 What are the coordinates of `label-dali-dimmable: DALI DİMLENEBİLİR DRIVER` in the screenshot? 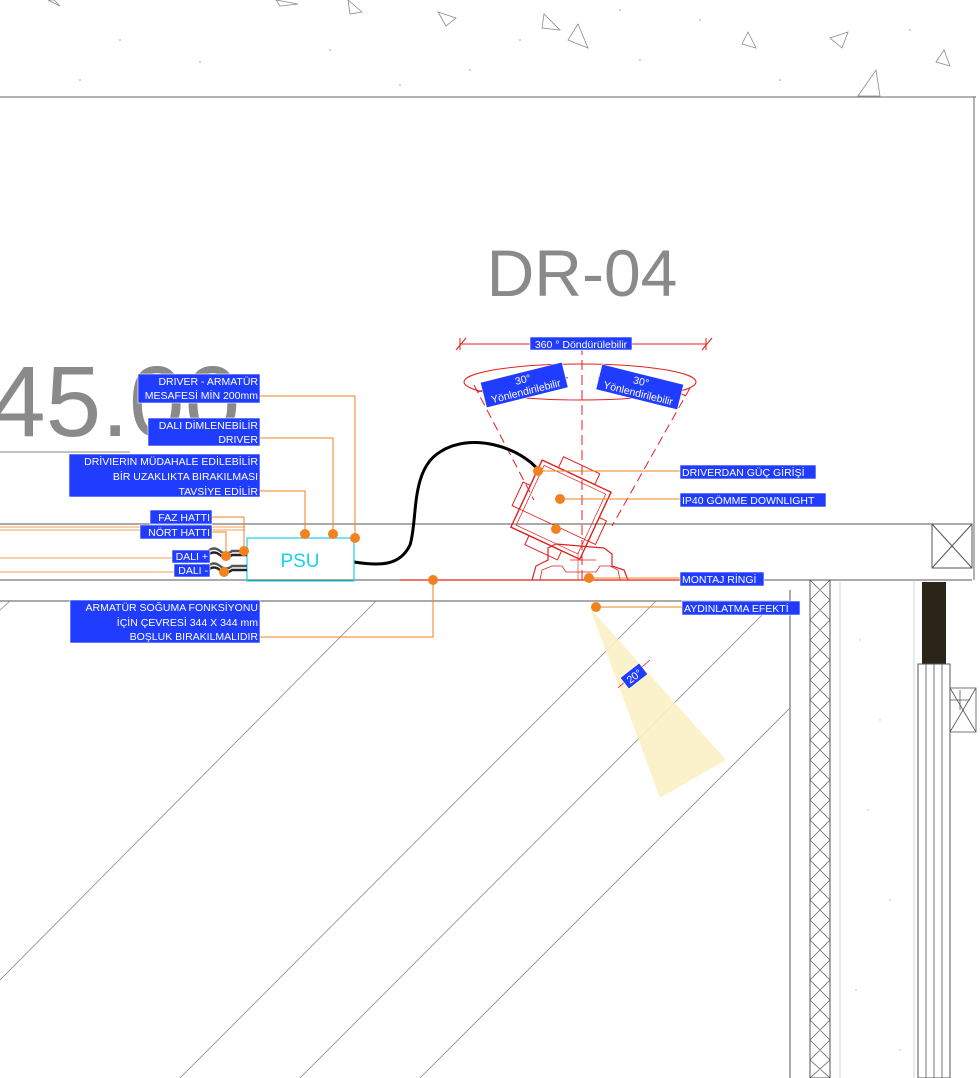 It's located at (204, 432).